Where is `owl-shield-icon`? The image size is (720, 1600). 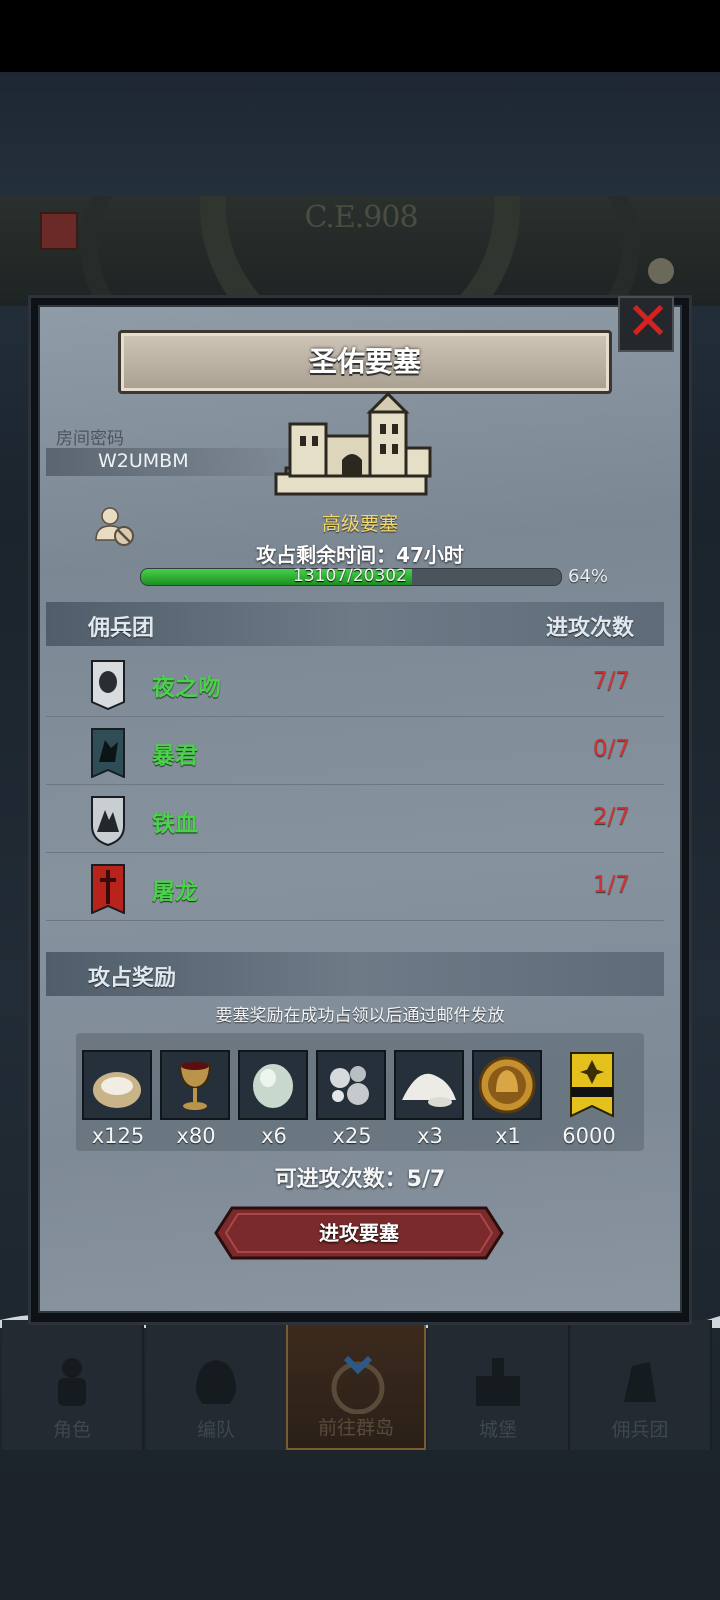 owl-shield-icon is located at coordinates (108, 685).